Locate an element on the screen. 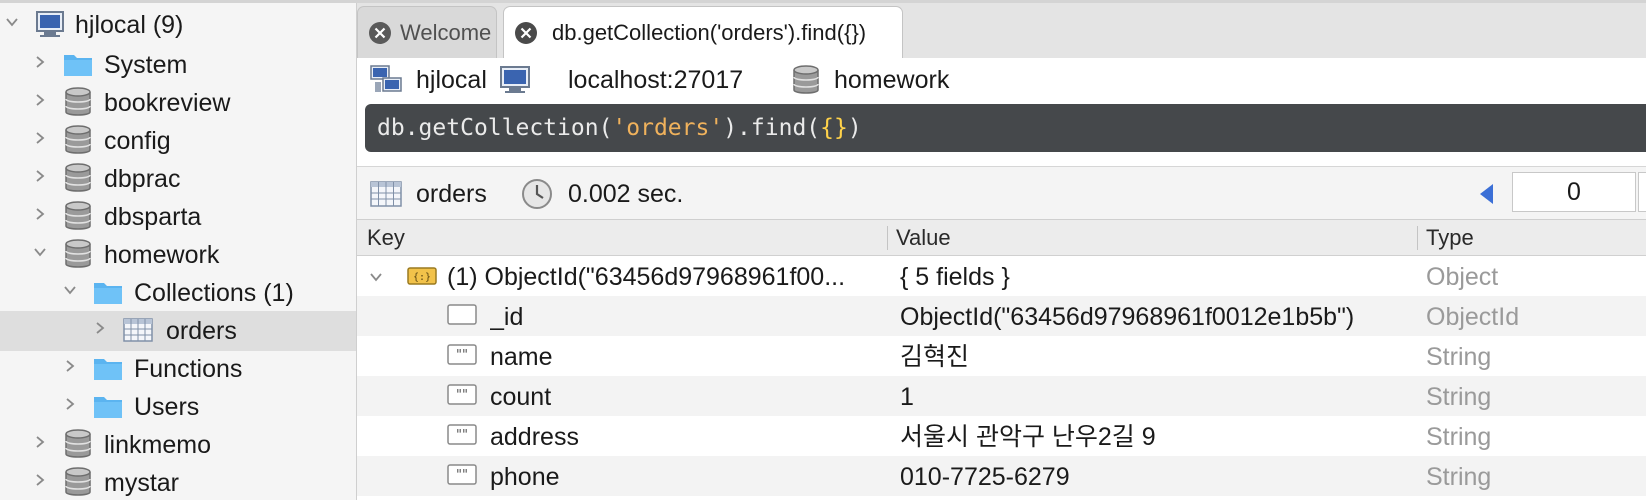  tree-item-label: dbsparta is located at coordinates (153, 217).